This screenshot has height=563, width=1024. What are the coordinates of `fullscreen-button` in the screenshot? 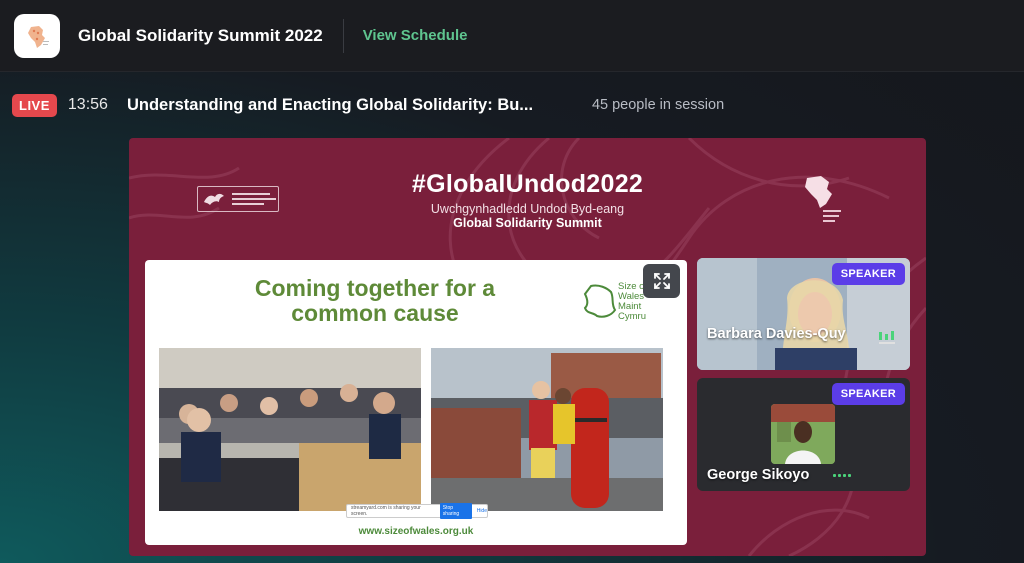 It's located at (661, 281).